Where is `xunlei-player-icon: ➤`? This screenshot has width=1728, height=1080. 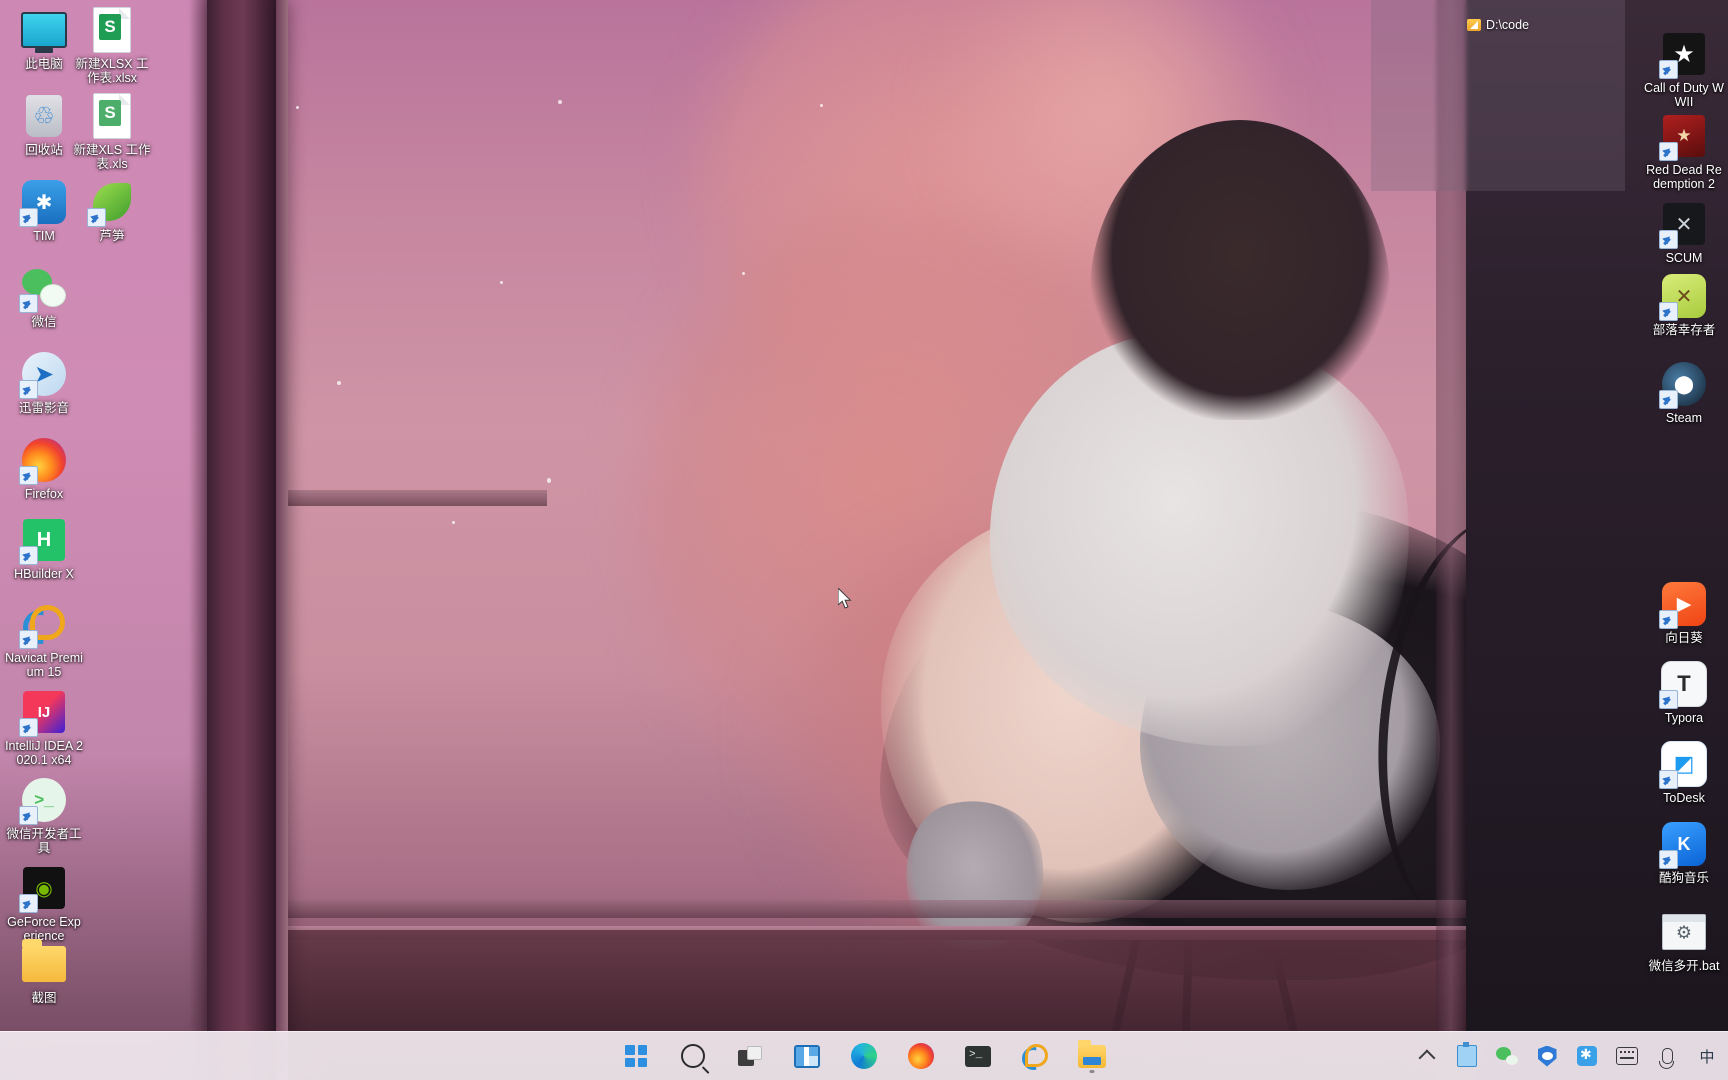 xunlei-player-icon: ➤ is located at coordinates (43, 374).